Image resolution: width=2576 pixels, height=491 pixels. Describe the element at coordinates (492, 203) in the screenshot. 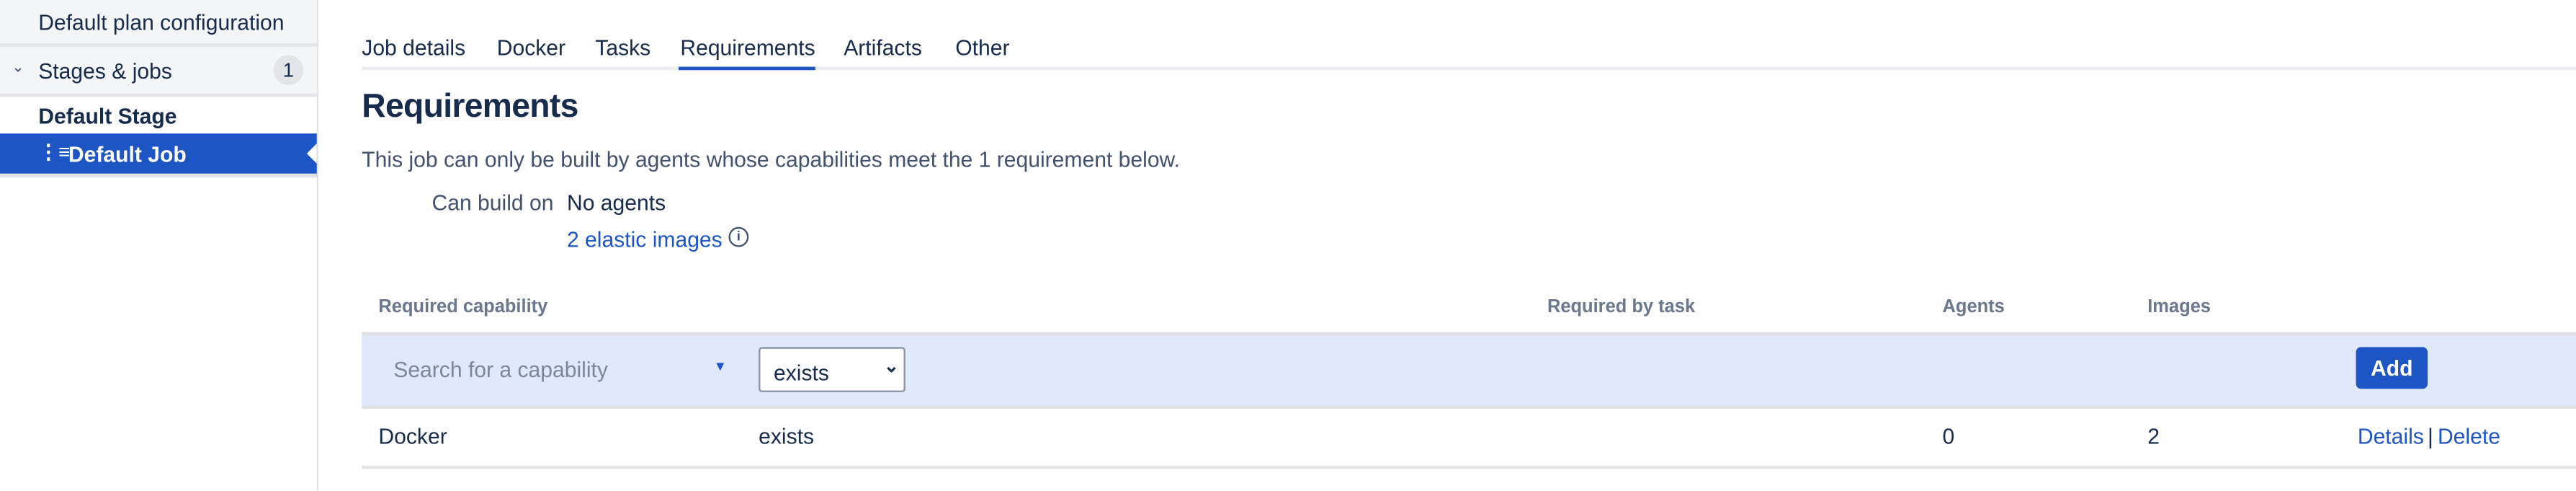

I see `can-build-on-label: Can build on` at that location.